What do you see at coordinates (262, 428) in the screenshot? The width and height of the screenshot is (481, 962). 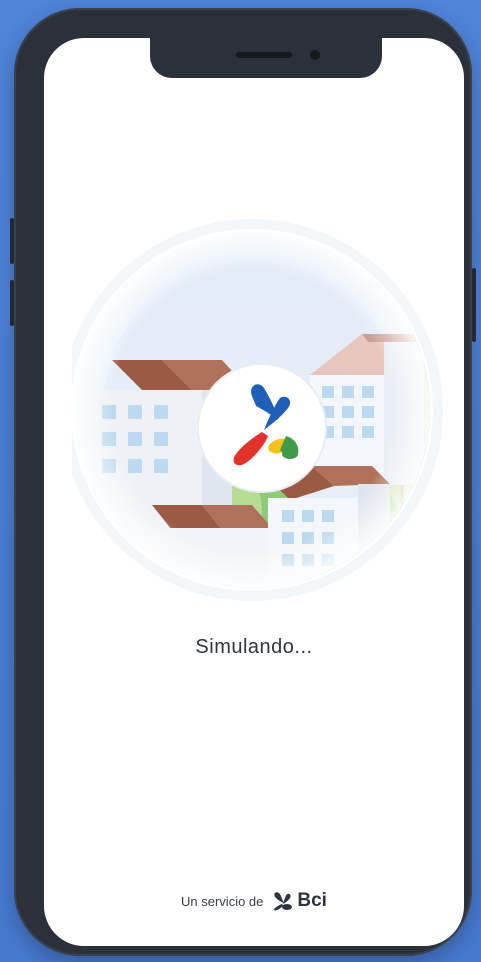 I see `app-logo-badge` at bounding box center [262, 428].